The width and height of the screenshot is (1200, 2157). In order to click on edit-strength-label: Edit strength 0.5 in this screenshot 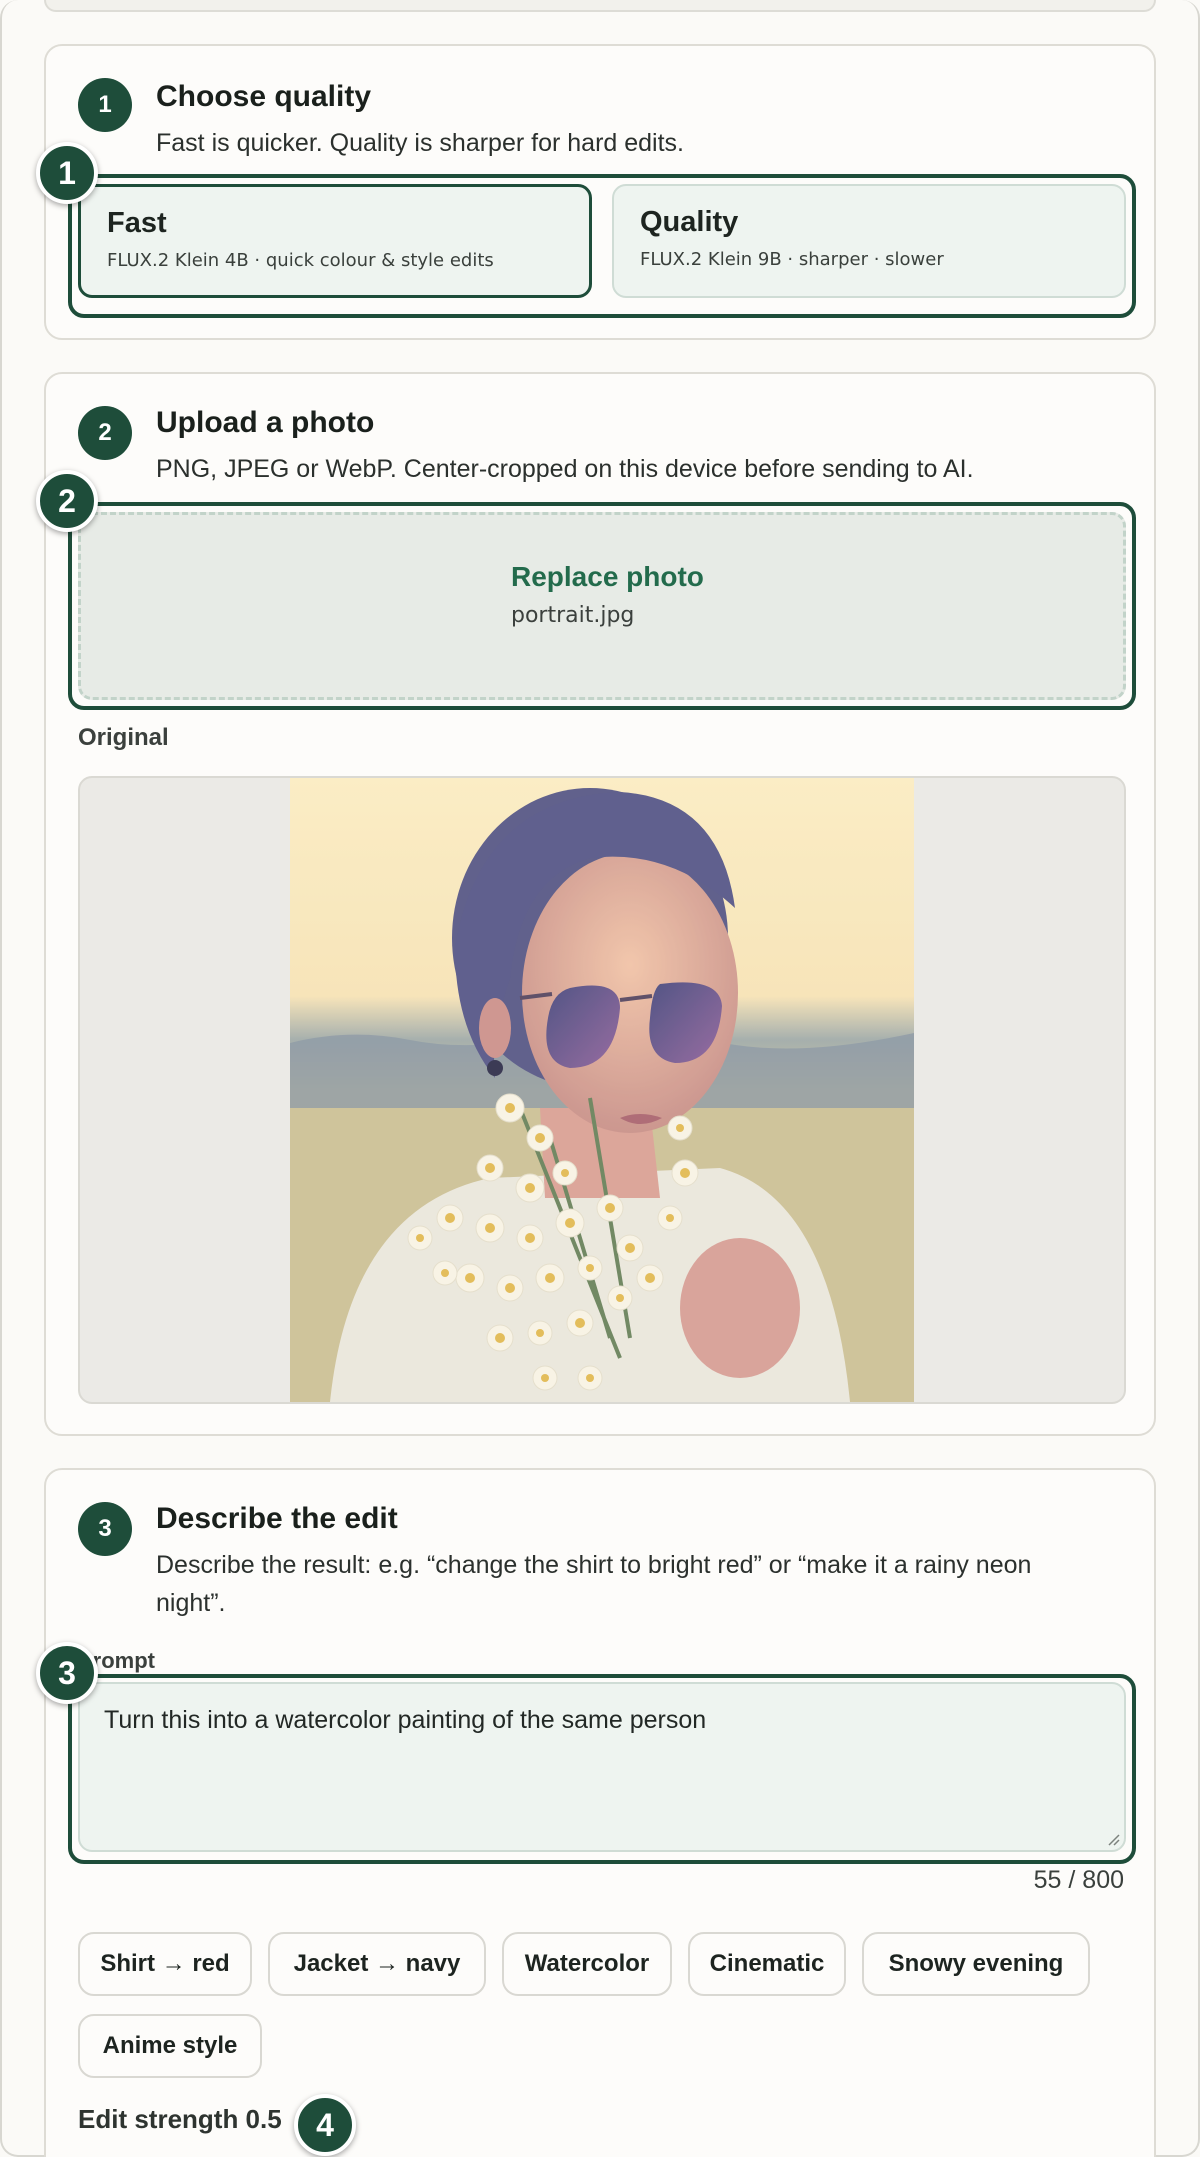, I will do `click(180, 2119)`.